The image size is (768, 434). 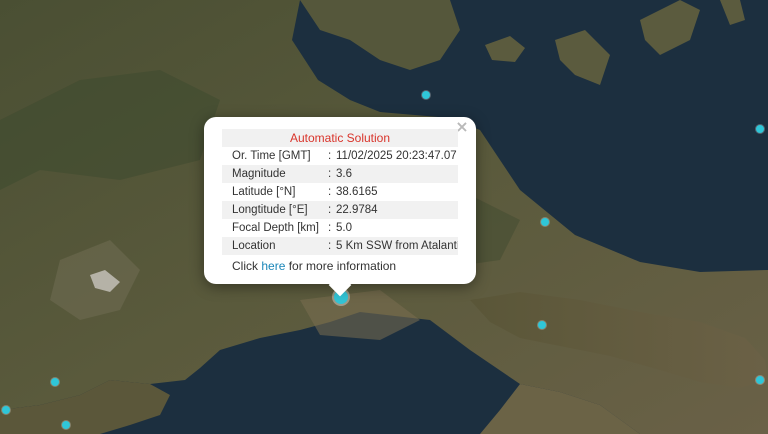 I want to click on detail-label: Focal Depth [km], so click(x=275, y=228).